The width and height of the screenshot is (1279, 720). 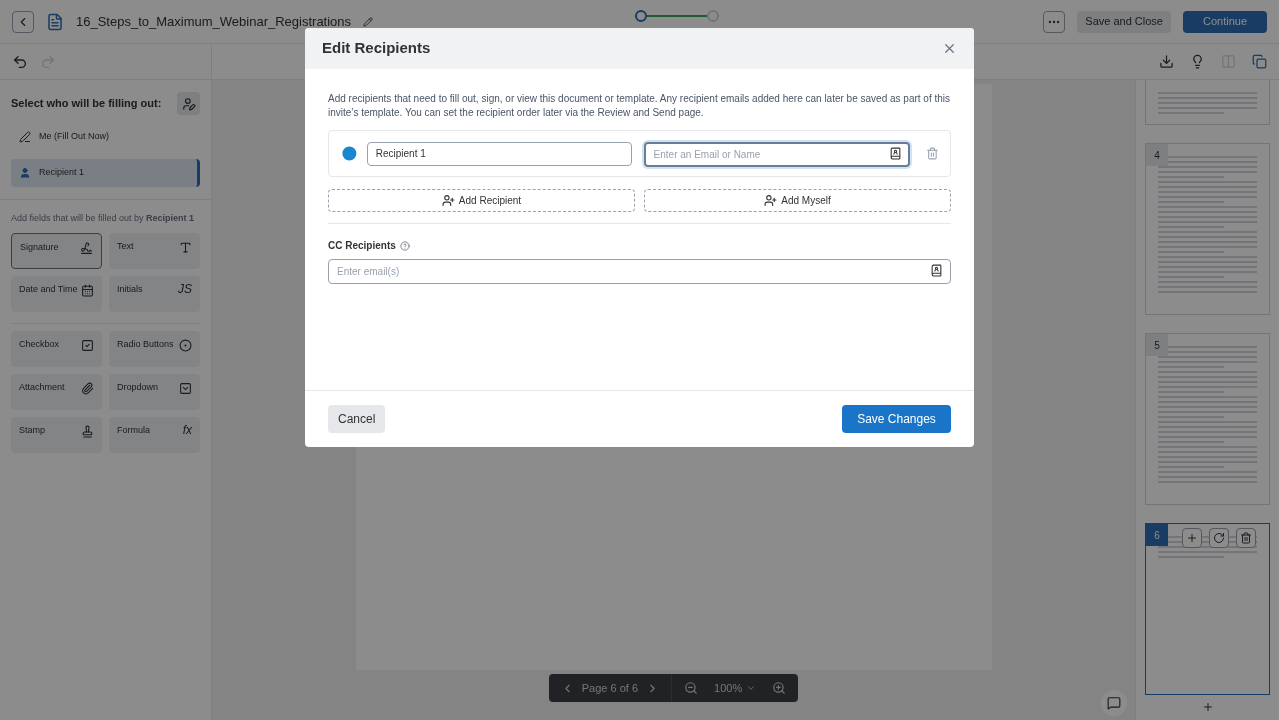 What do you see at coordinates (1207, 419) in the screenshot?
I see `page-thumbnail: 5` at bounding box center [1207, 419].